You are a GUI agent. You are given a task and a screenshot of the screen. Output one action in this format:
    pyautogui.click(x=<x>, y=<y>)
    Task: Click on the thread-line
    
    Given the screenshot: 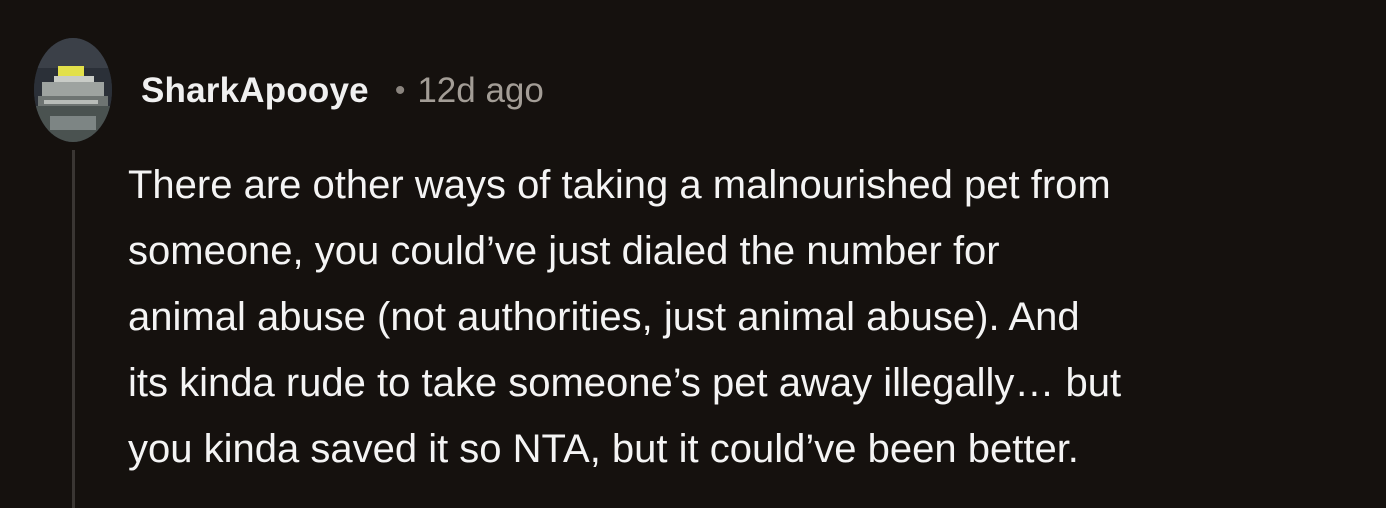 What is the action you would take?
    pyautogui.click(x=73, y=329)
    